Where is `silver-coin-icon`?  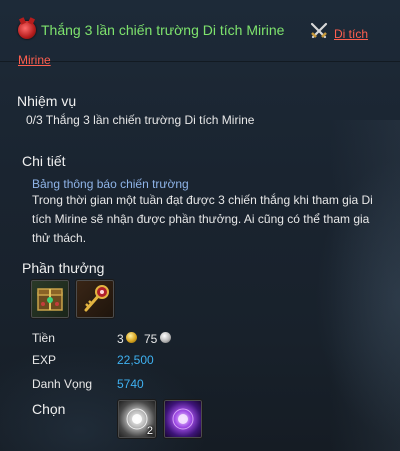 silver-coin-icon is located at coordinates (165, 337).